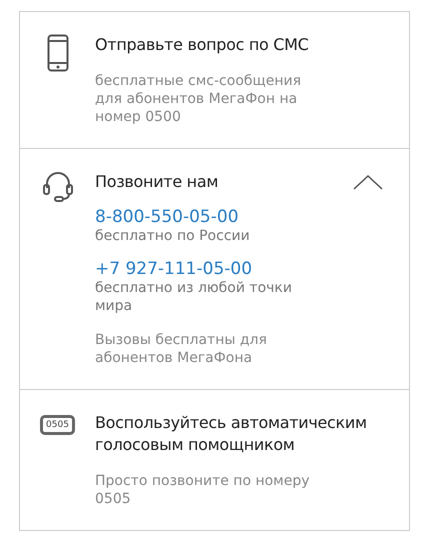  Describe the element at coordinates (173, 236) in the screenshot. I see `phone-note: бесплатно по России` at that location.